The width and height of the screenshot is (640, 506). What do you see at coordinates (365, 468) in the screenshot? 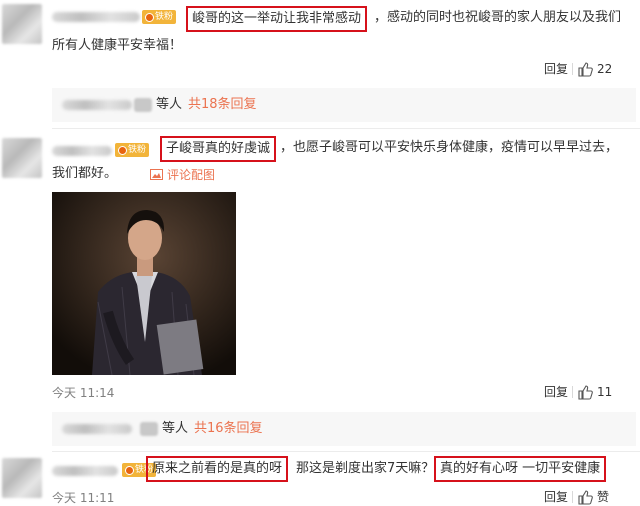
I see `comment-text: 那这是剃度出家7天嘛？` at bounding box center [365, 468].